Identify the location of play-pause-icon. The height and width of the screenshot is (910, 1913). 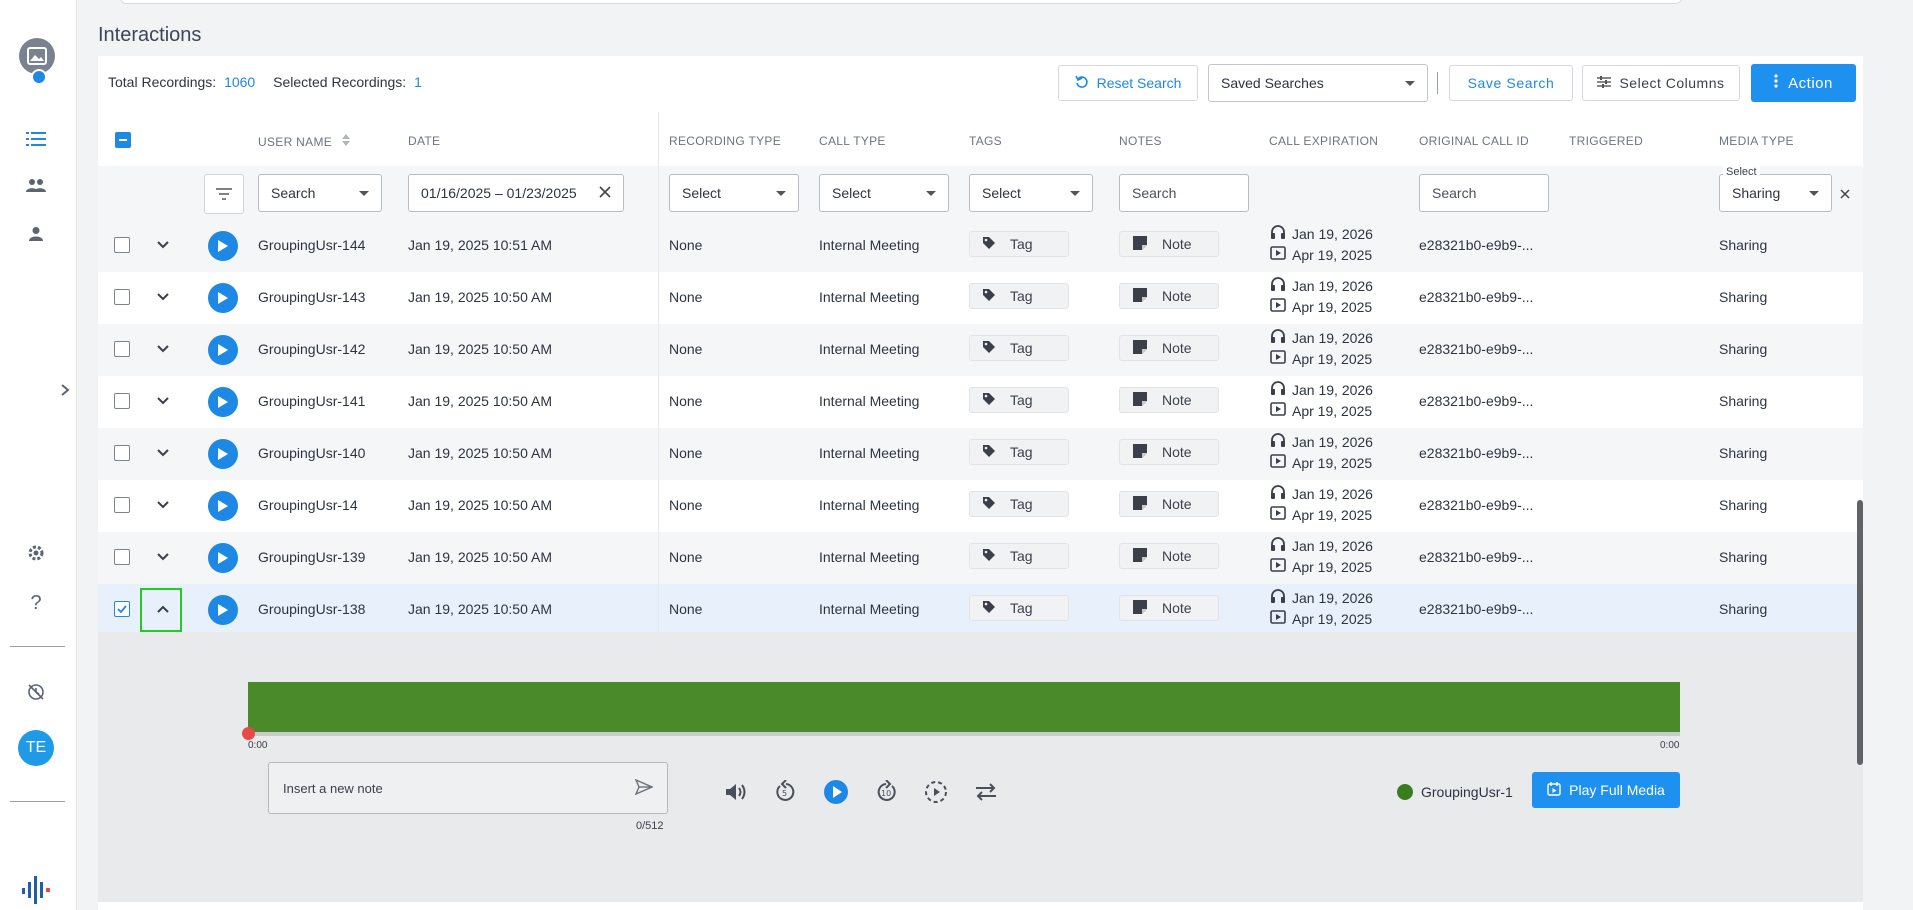
(836, 792).